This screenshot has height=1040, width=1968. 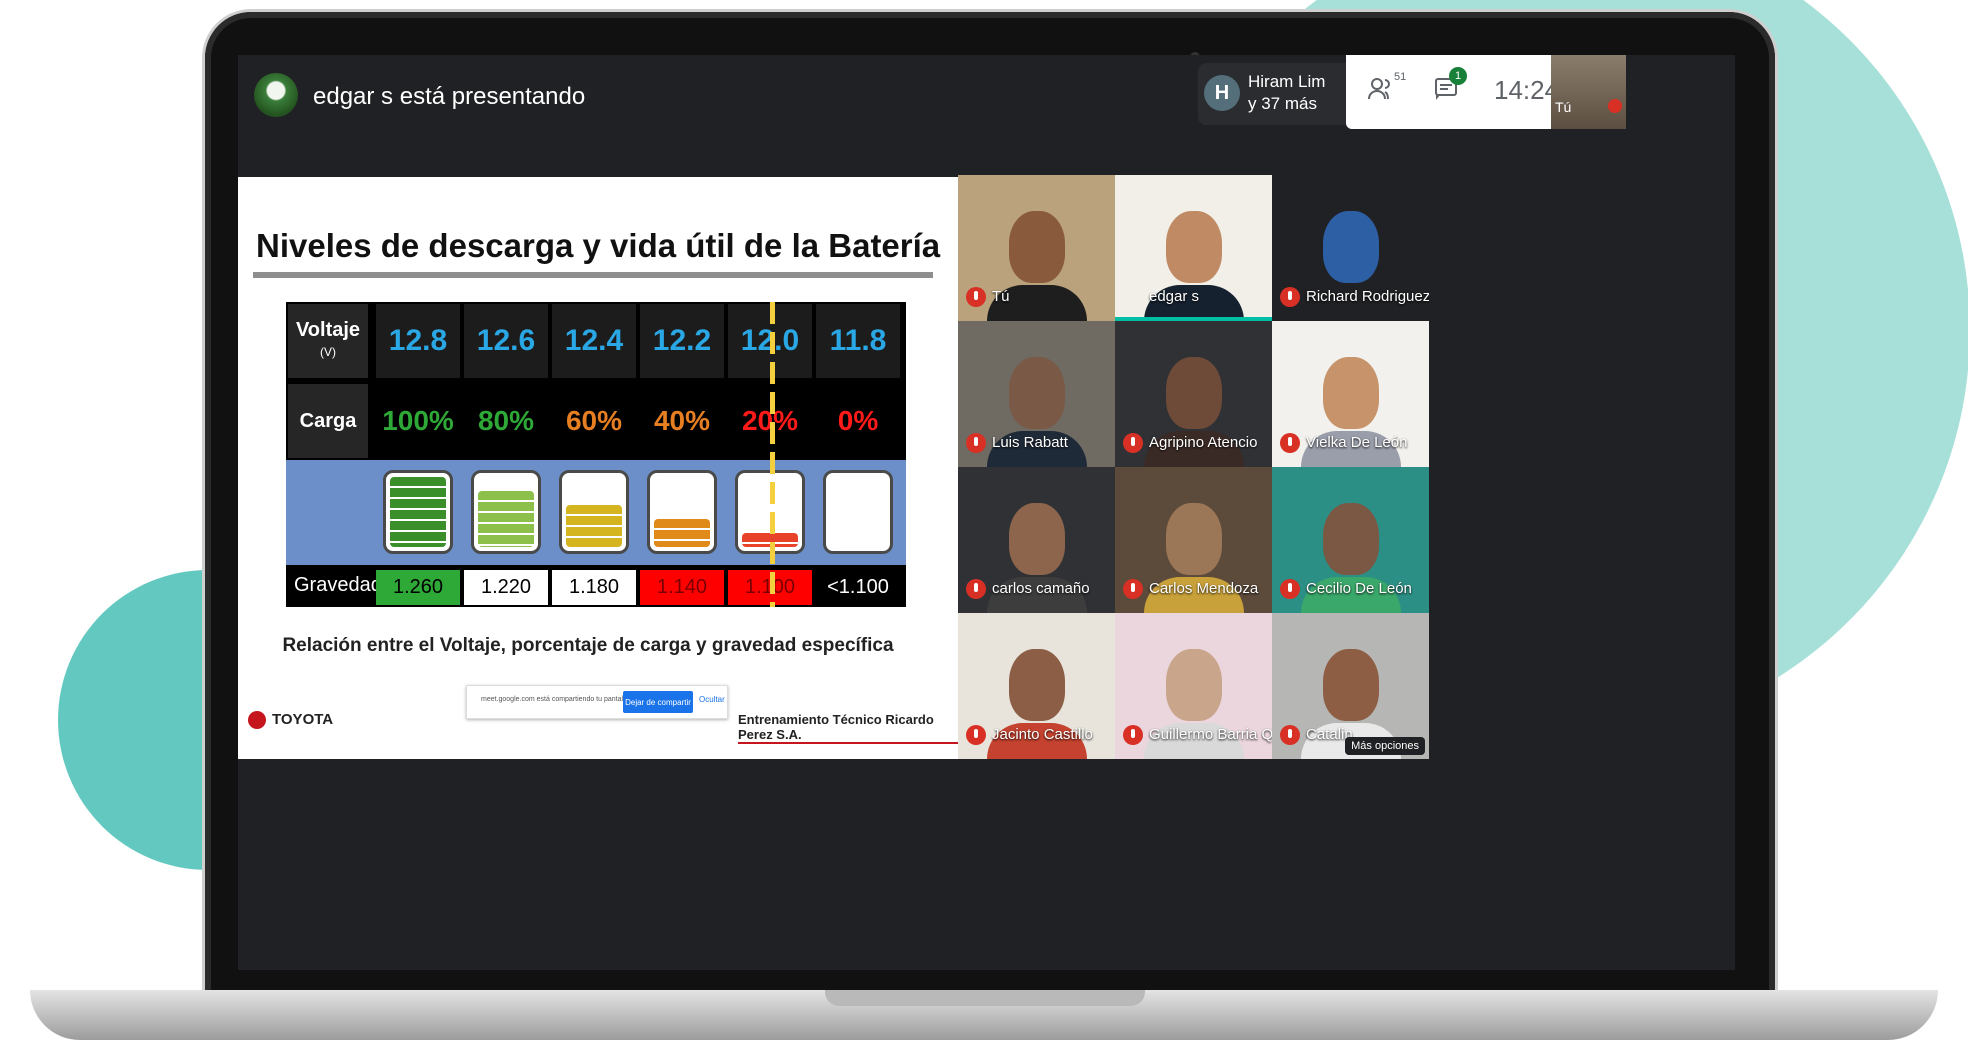 I want to click on stop-sharing-button: Dejar de compartir, so click(x=658, y=702).